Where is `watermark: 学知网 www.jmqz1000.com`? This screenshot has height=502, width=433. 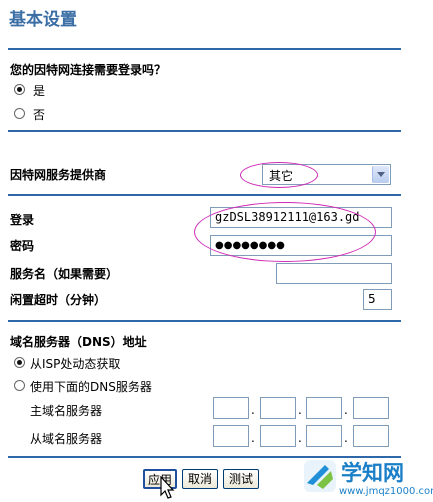
watermark: 学知网 www.jmqz1000.com is located at coordinates (368, 478).